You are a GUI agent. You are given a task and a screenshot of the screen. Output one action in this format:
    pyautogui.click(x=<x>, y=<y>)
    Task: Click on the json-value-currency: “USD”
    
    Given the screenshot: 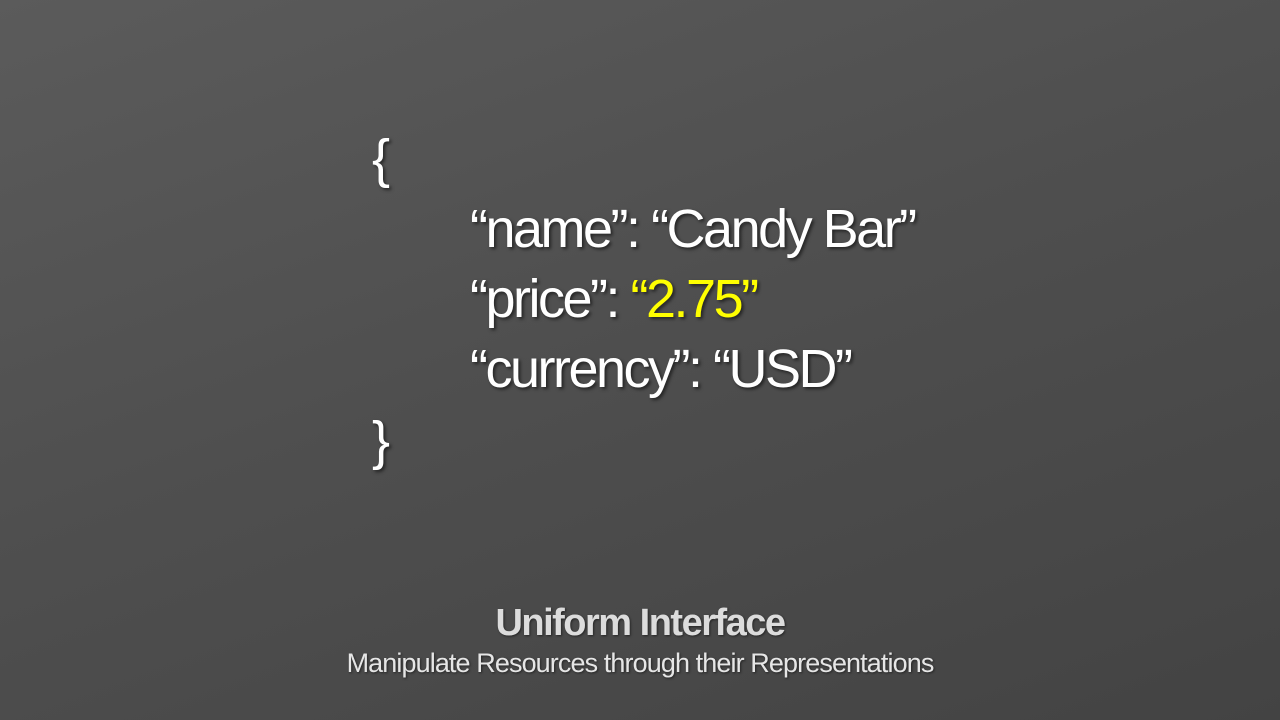 What is the action you would take?
    pyautogui.click(x=783, y=369)
    